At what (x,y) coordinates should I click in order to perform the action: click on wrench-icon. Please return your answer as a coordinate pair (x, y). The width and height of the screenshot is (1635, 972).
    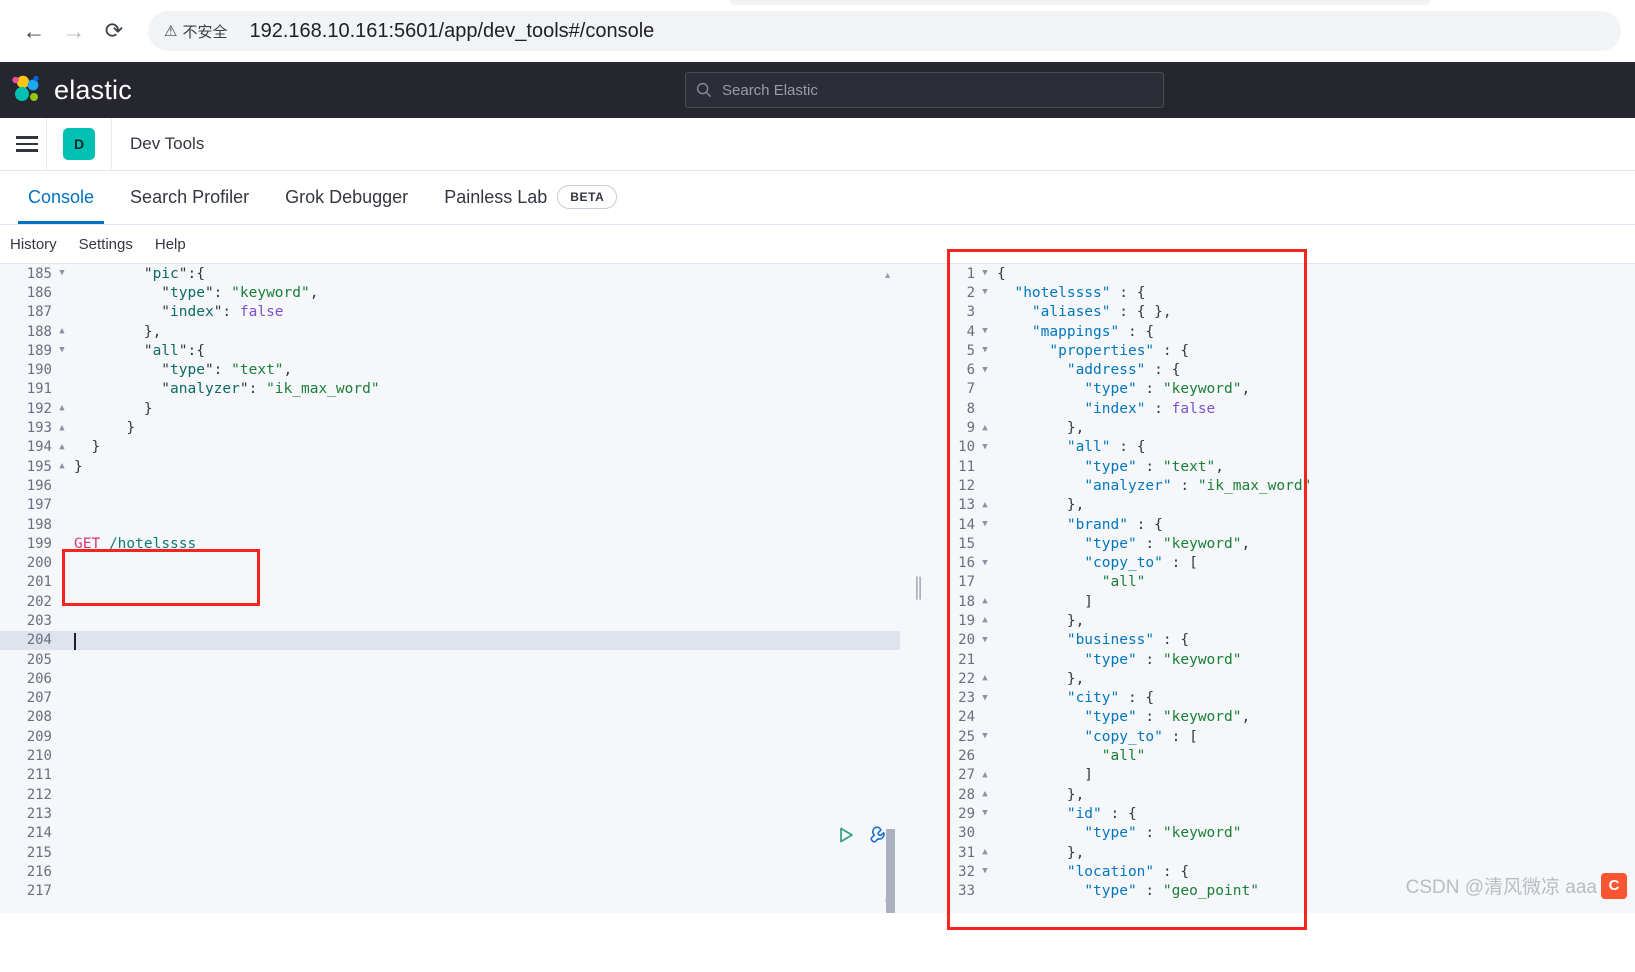
    Looking at the image, I should click on (879, 835).